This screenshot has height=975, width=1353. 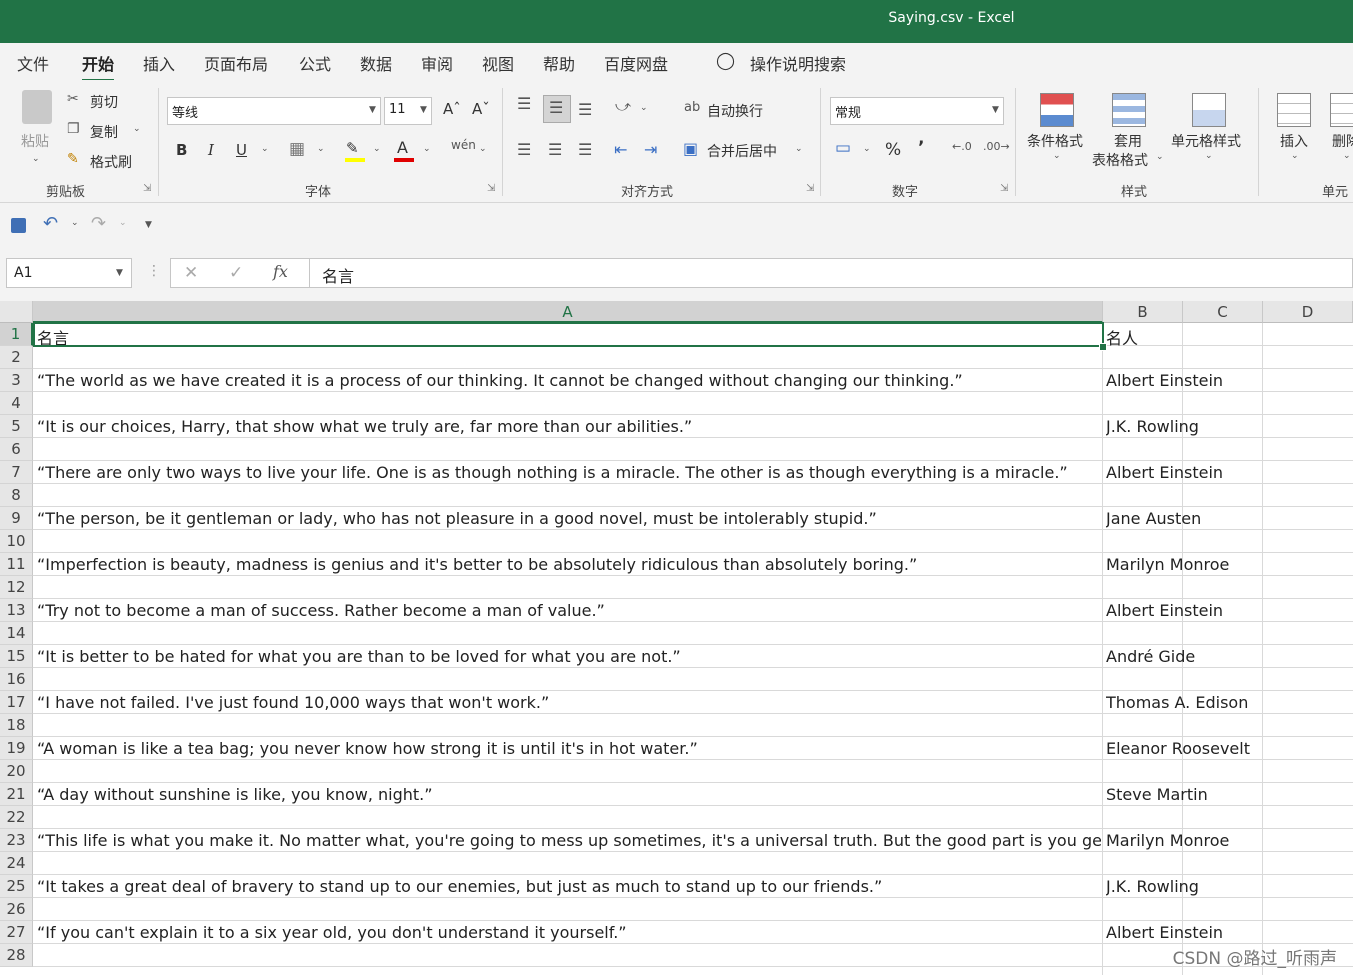 What do you see at coordinates (37, 107) in the screenshot?
I see `paste-icon` at bounding box center [37, 107].